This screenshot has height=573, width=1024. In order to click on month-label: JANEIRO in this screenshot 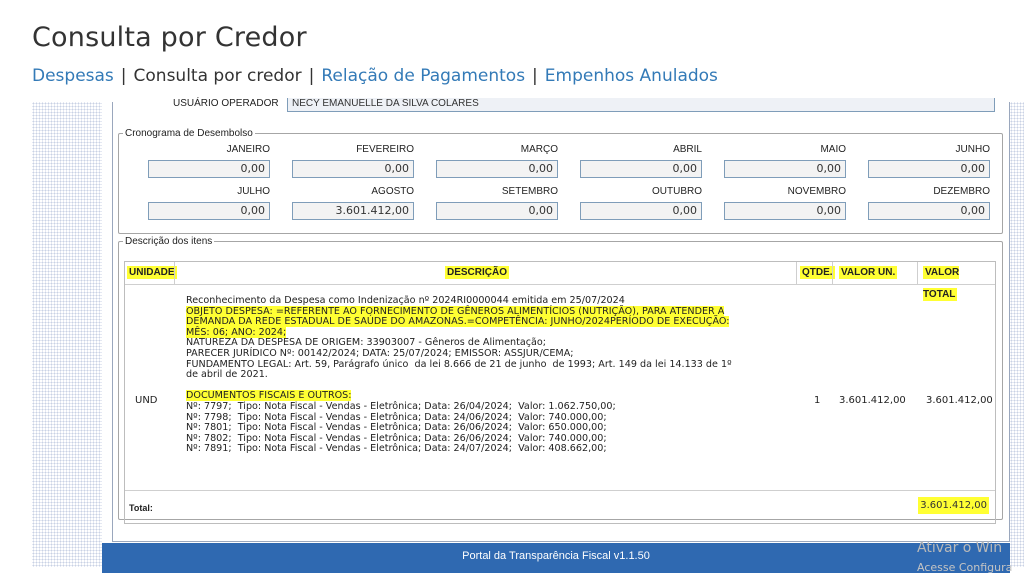, I will do `click(248, 149)`.